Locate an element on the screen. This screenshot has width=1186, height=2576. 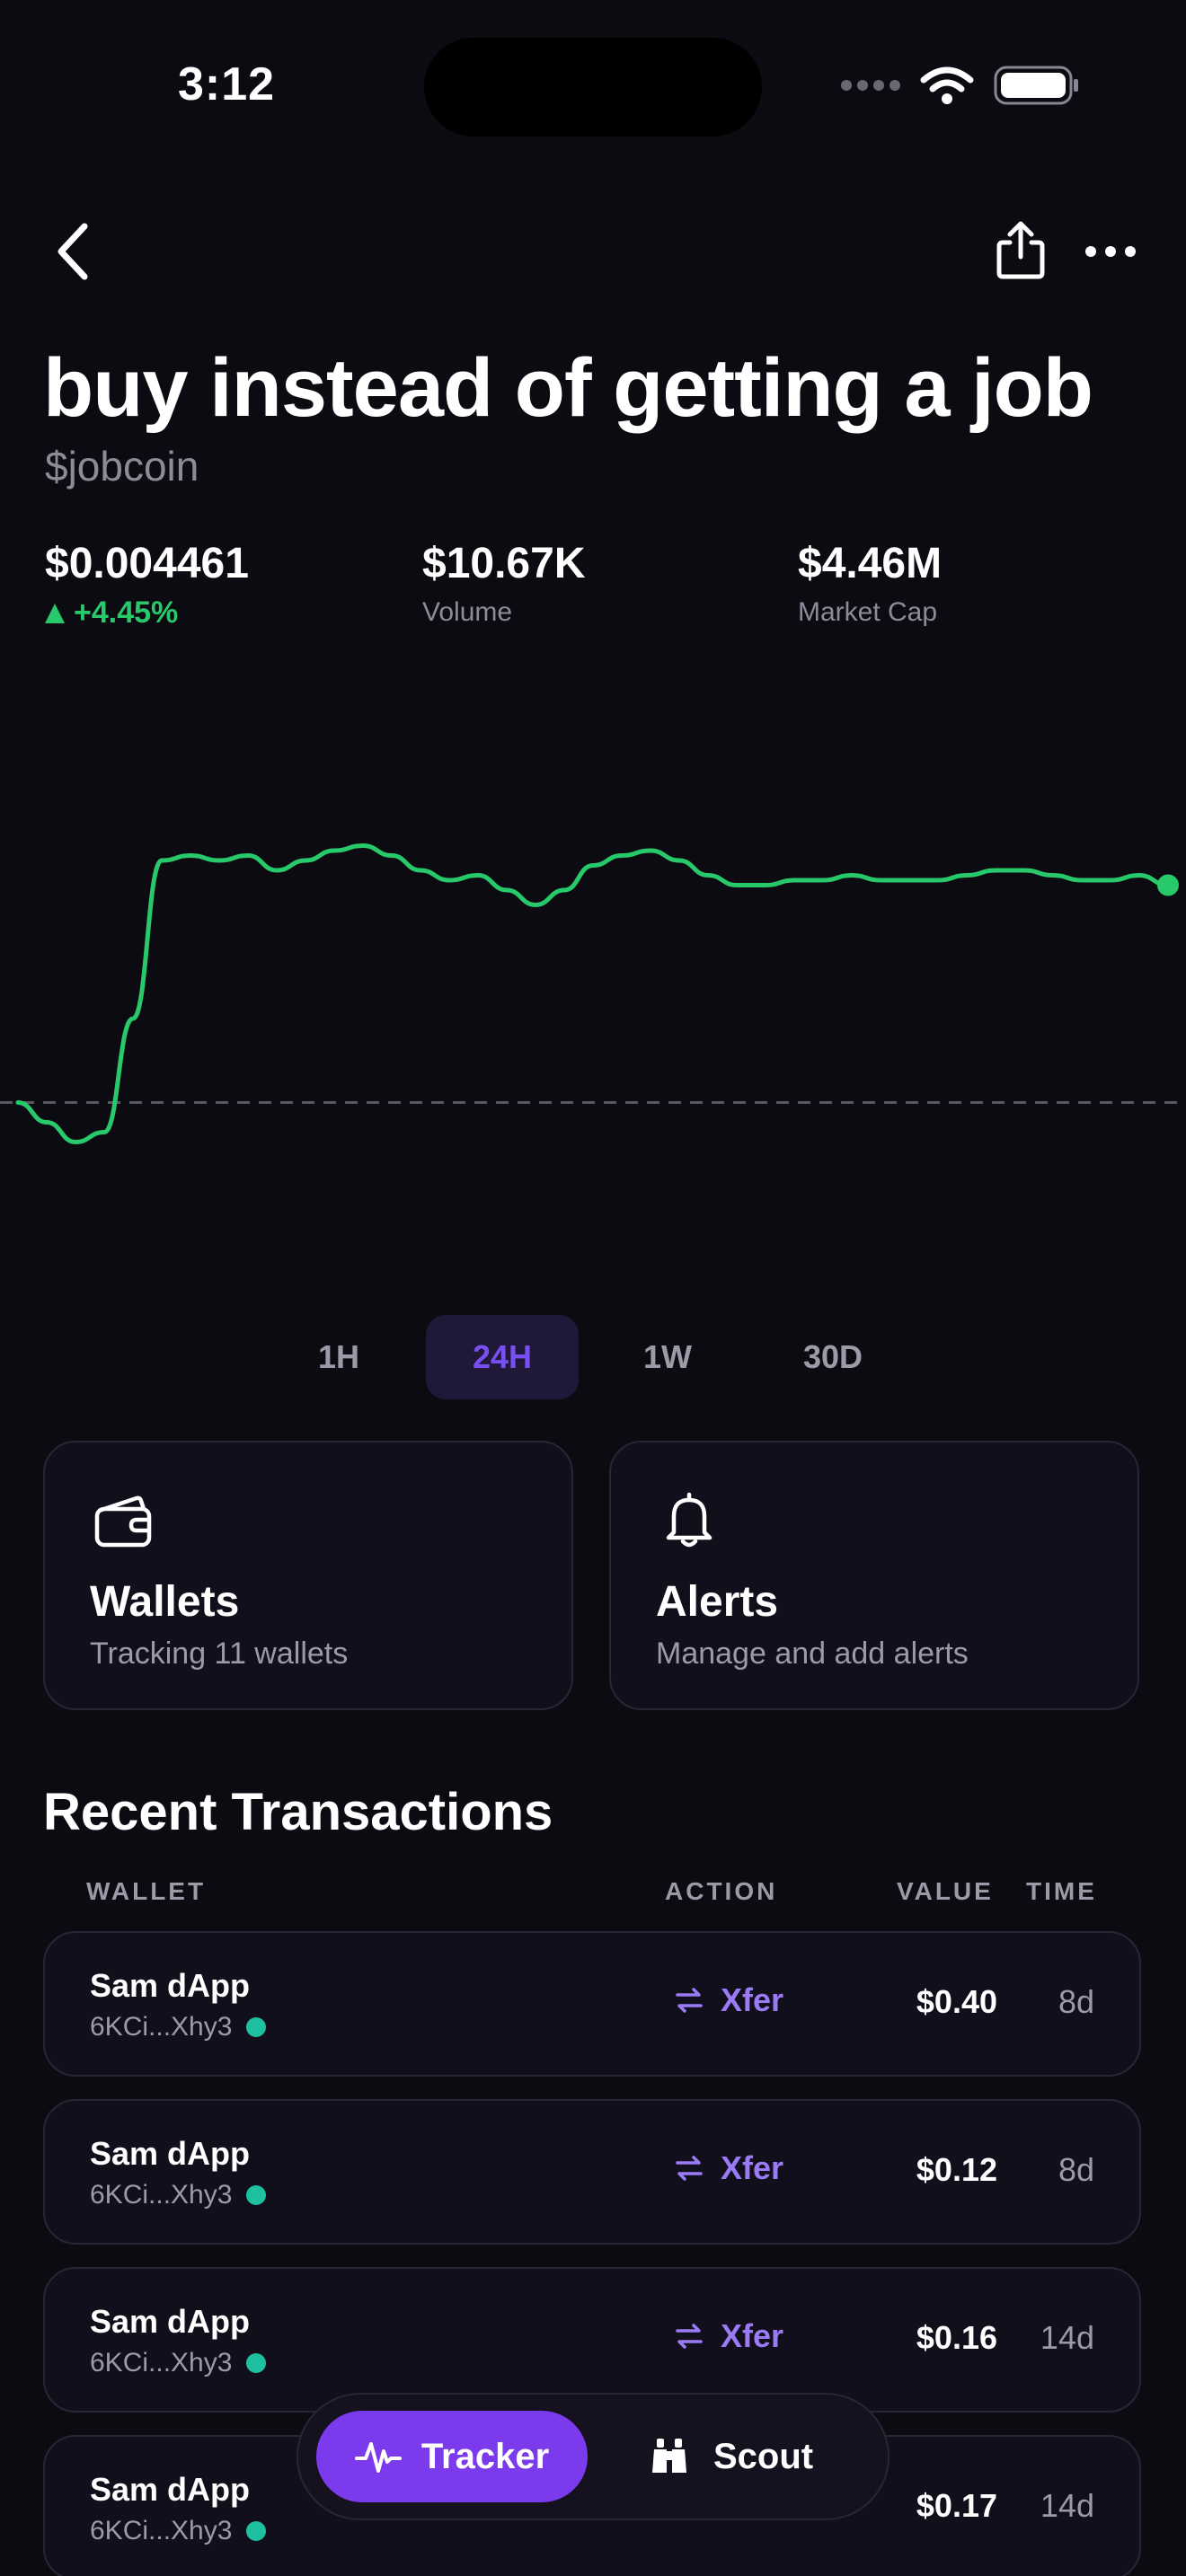
market-cap-stat: $4.46M Market Cap is located at coordinates (870, 583).